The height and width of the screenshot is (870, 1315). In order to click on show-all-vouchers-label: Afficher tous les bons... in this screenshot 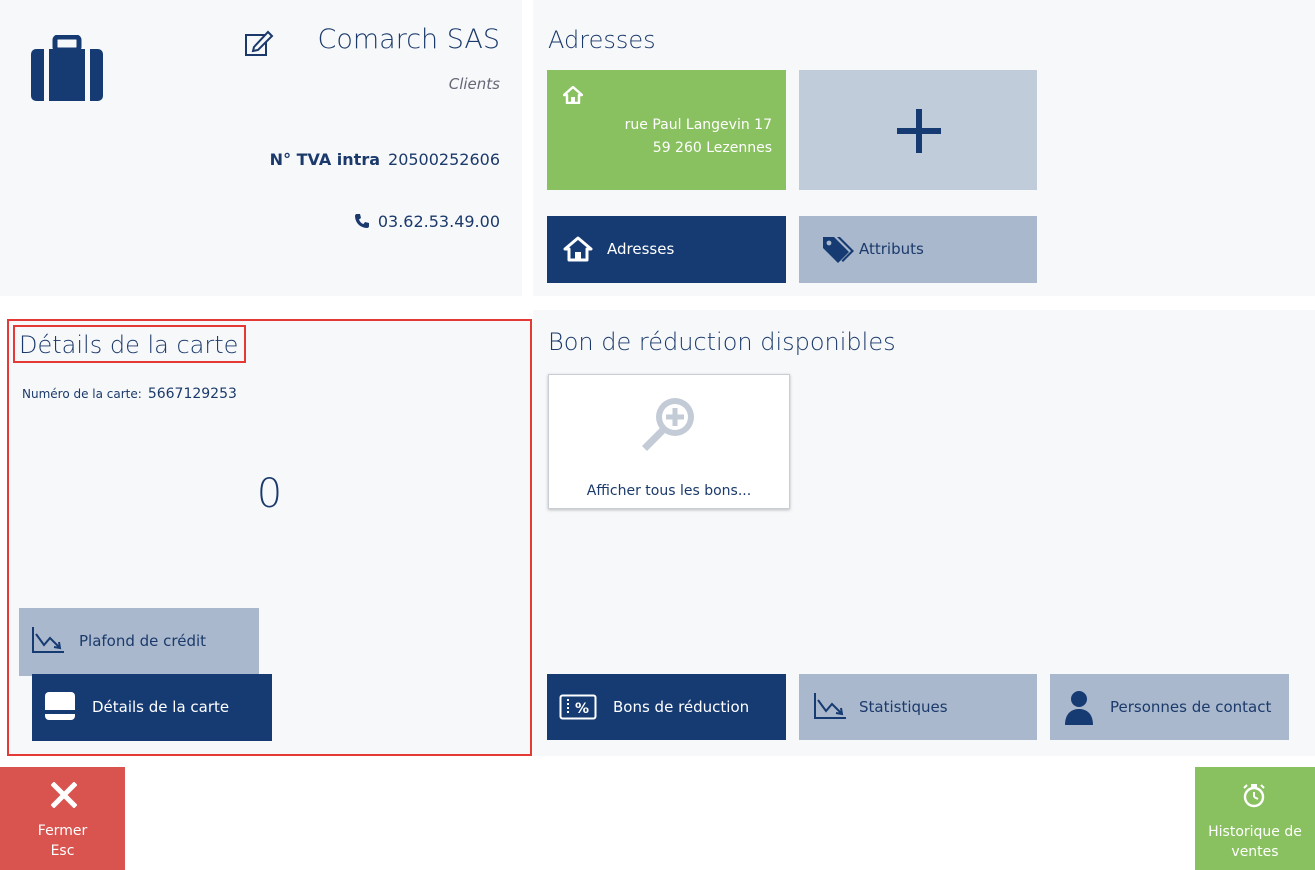, I will do `click(669, 491)`.